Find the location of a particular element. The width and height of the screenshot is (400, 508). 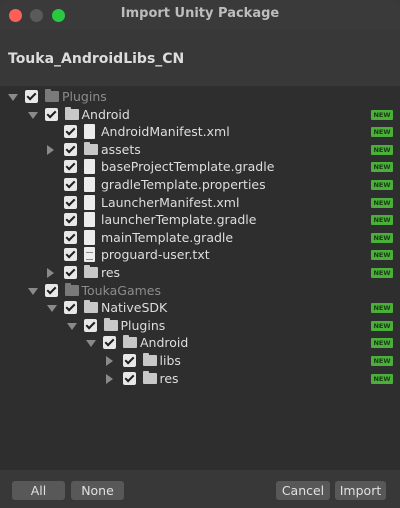

tree-row: NativeSDK NEW is located at coordinates (200, 308).